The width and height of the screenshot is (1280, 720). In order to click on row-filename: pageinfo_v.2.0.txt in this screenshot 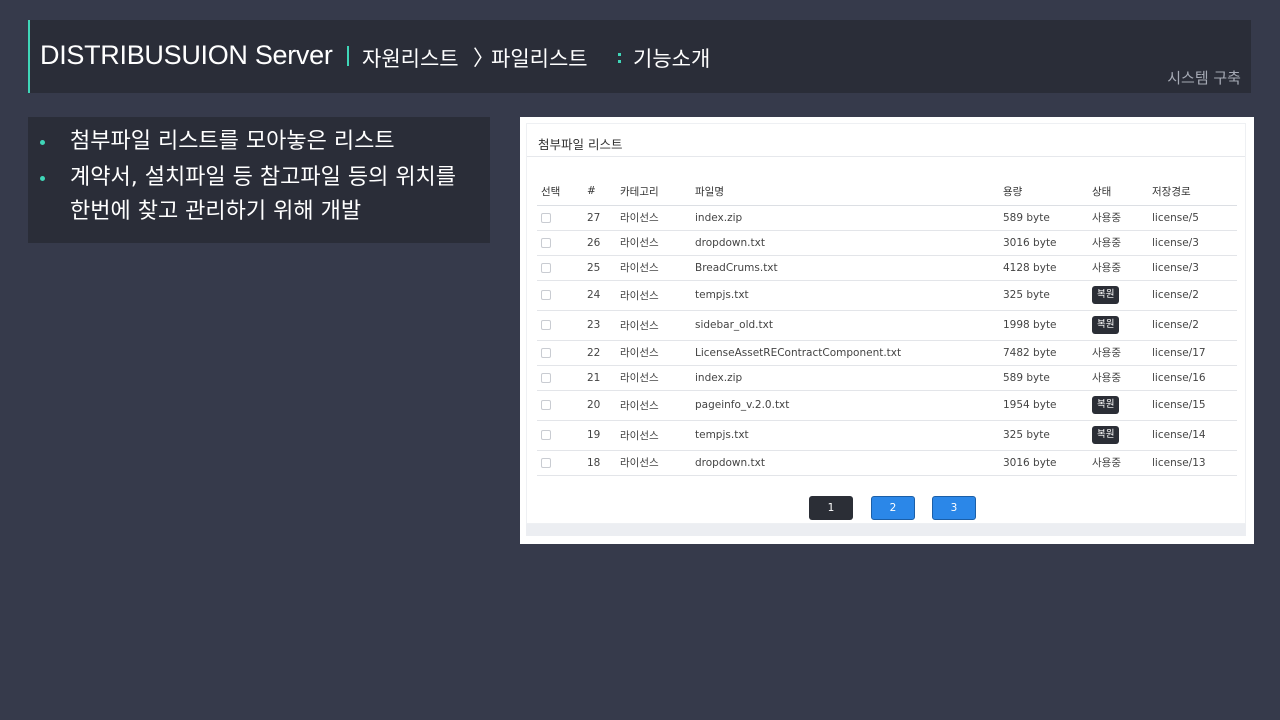, I will do `click(845, 405)`.